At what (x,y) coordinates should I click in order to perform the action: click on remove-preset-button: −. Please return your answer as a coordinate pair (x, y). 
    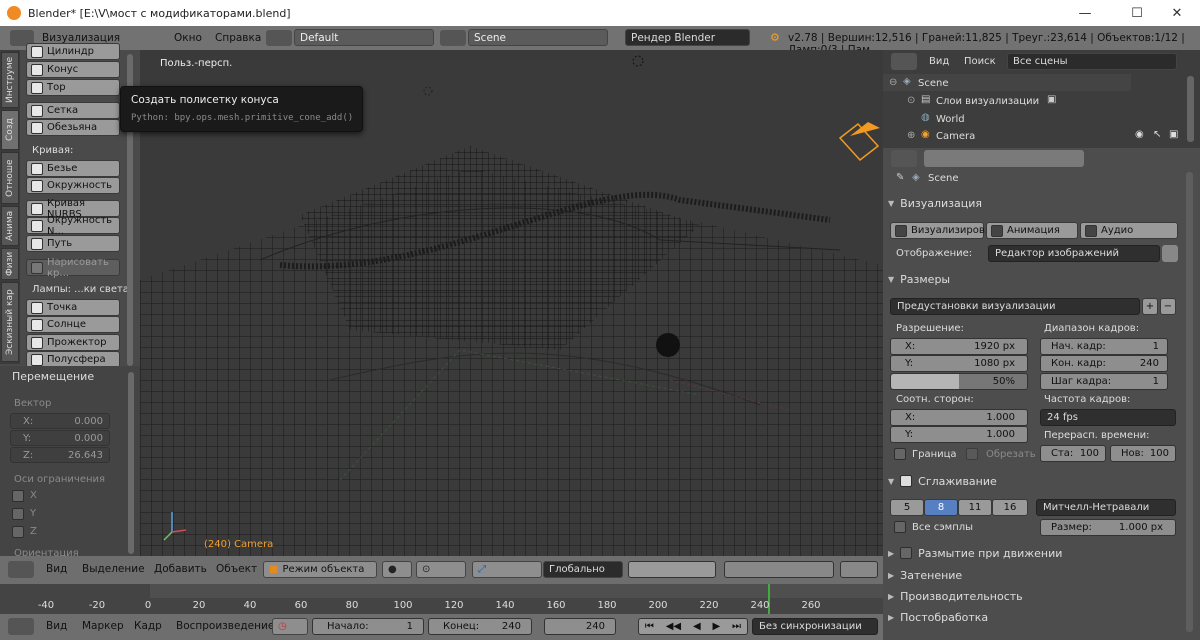
    Looking at the image, I should click on (1168, 306).